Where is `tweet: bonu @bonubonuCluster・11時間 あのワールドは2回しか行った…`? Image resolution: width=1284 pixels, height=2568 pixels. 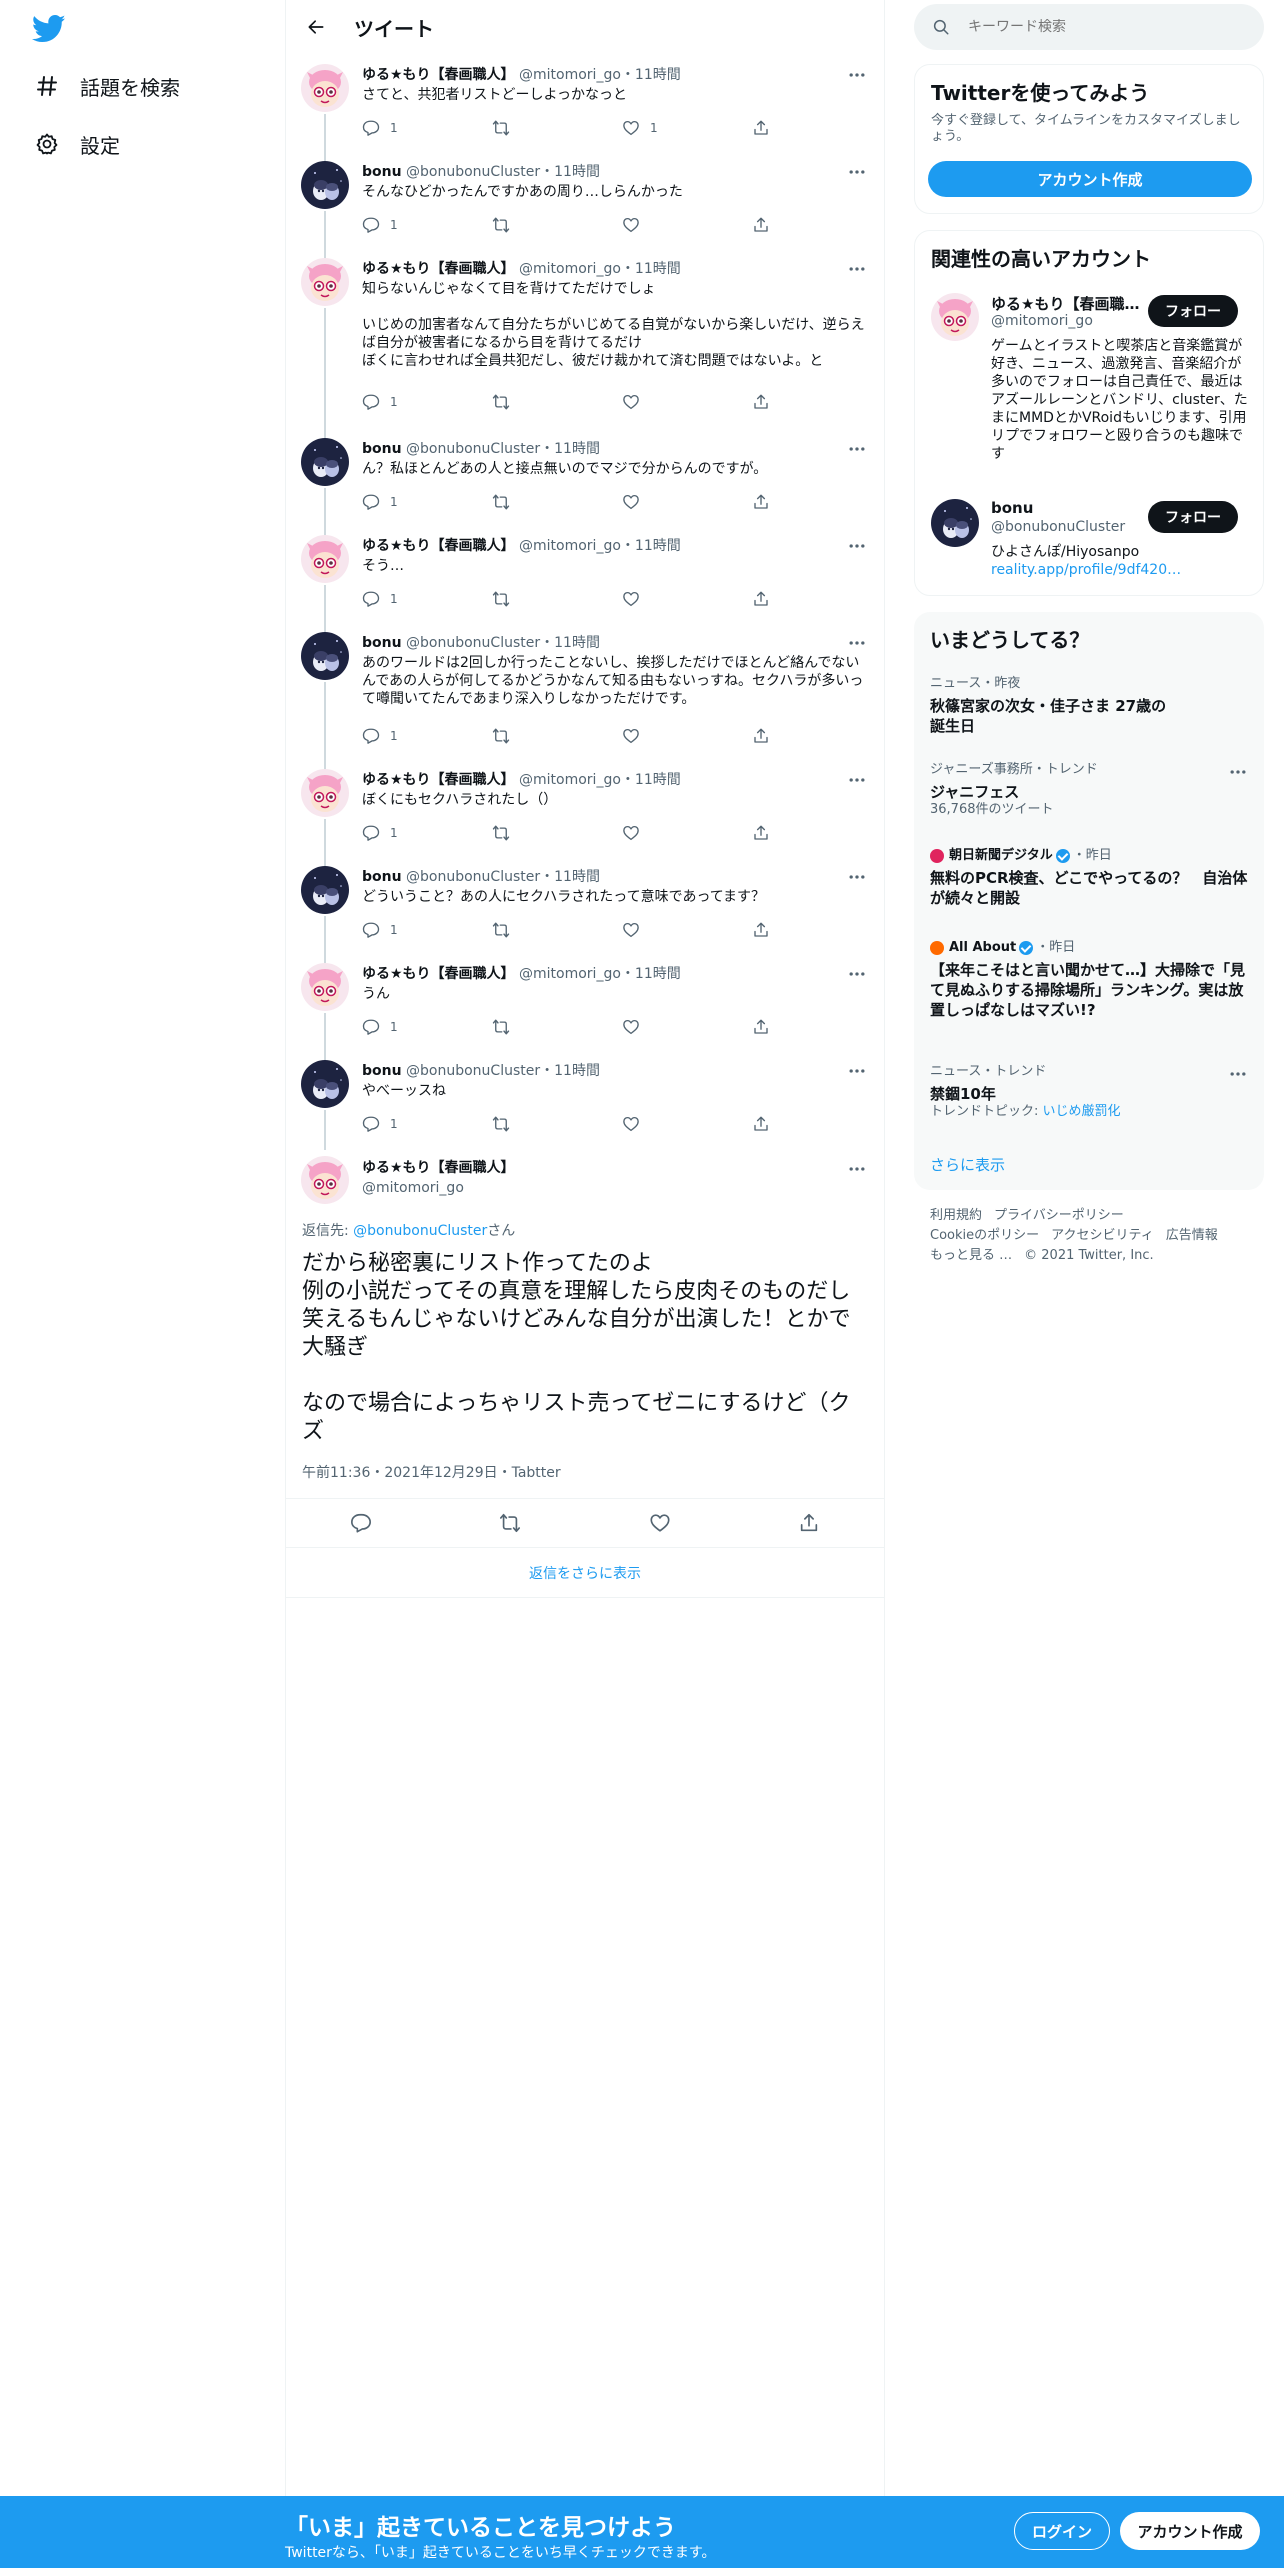 tweet: bonu @bonubonuCluster・11時間 あのワールドは2回しか行った… is located at coordinates (585, 694).